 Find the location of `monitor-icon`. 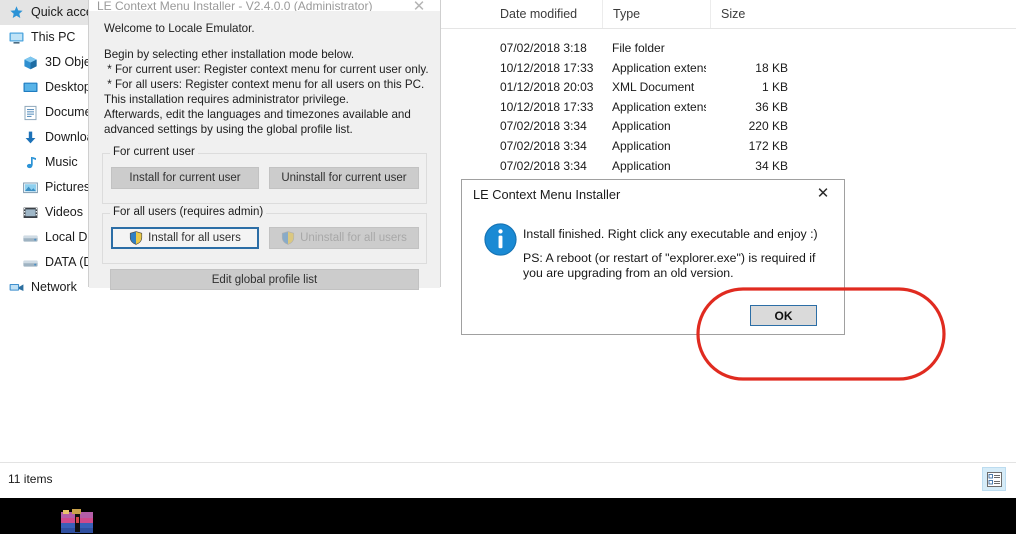

monitor-icon is located at coordinates (16, 38).